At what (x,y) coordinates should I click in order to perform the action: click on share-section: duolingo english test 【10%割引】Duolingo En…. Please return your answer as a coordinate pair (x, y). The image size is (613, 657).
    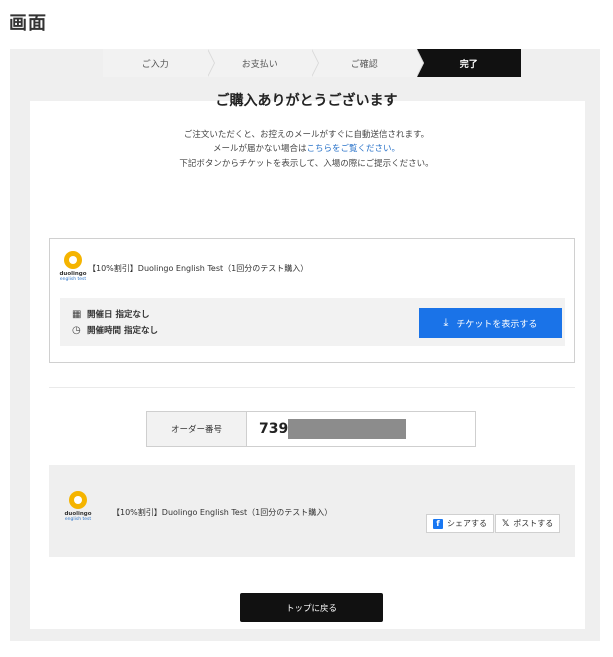
    Looking at the image, I should click on (312, 511).